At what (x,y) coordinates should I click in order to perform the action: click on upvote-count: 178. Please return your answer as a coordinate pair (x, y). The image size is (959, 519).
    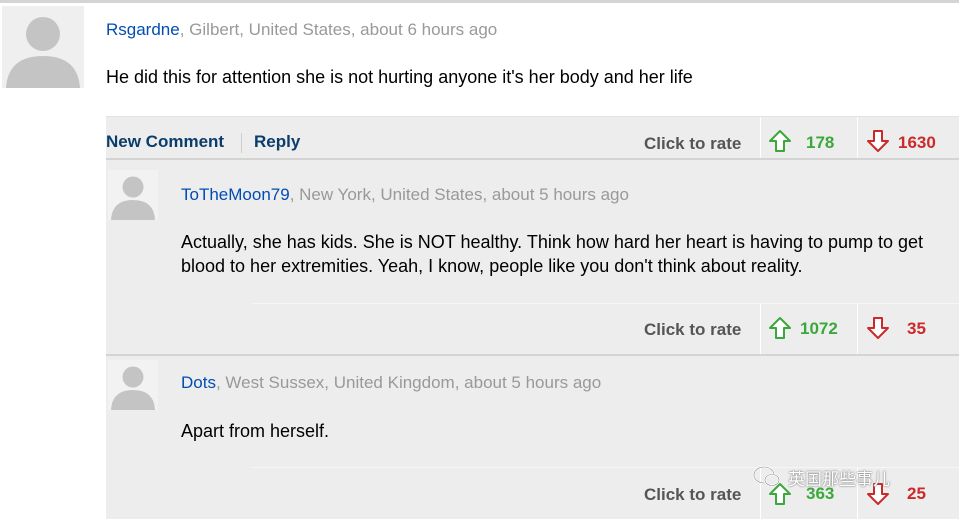
    Looking at the image, I should click on (820, 142).